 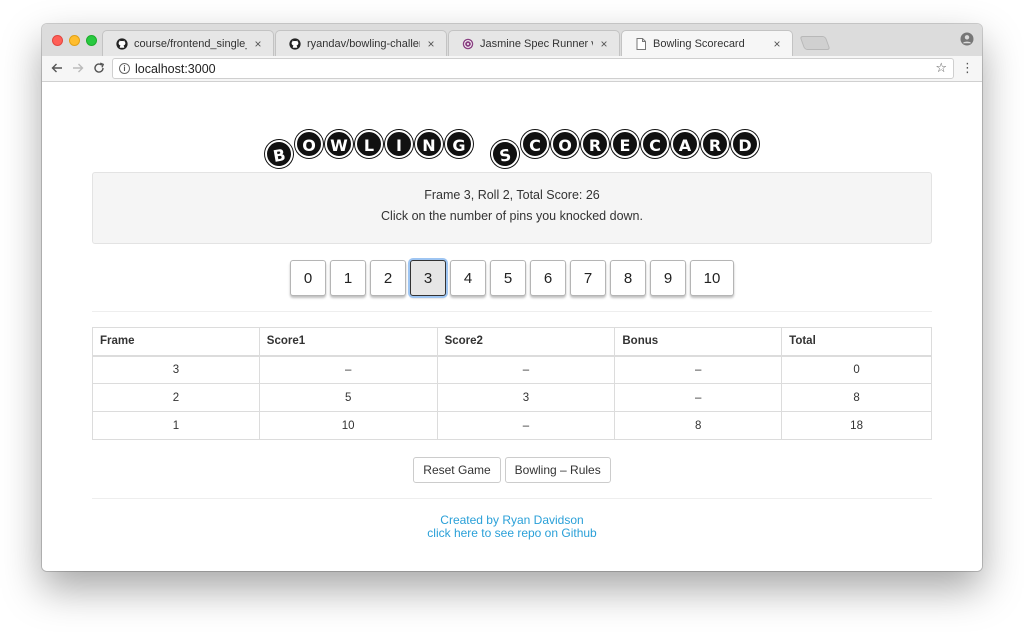 What do you see at coordinates (856, 342) in the screenshot?
I see `column-header: Total` at bounding box center [856, 342].